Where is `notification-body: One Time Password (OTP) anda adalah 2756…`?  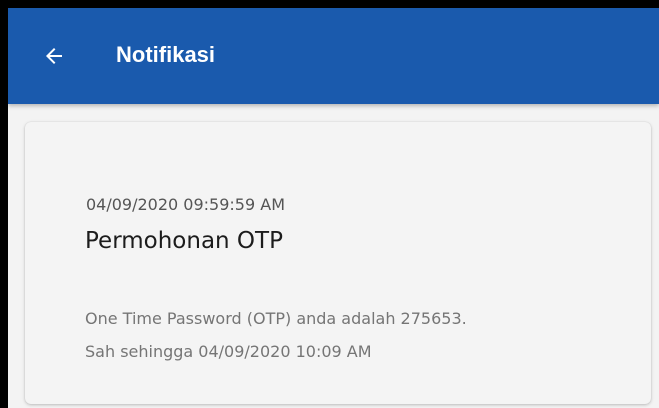
notification-body: One Time Password (OTP) anda adalah 2756… is located at coordinates (355, 335).